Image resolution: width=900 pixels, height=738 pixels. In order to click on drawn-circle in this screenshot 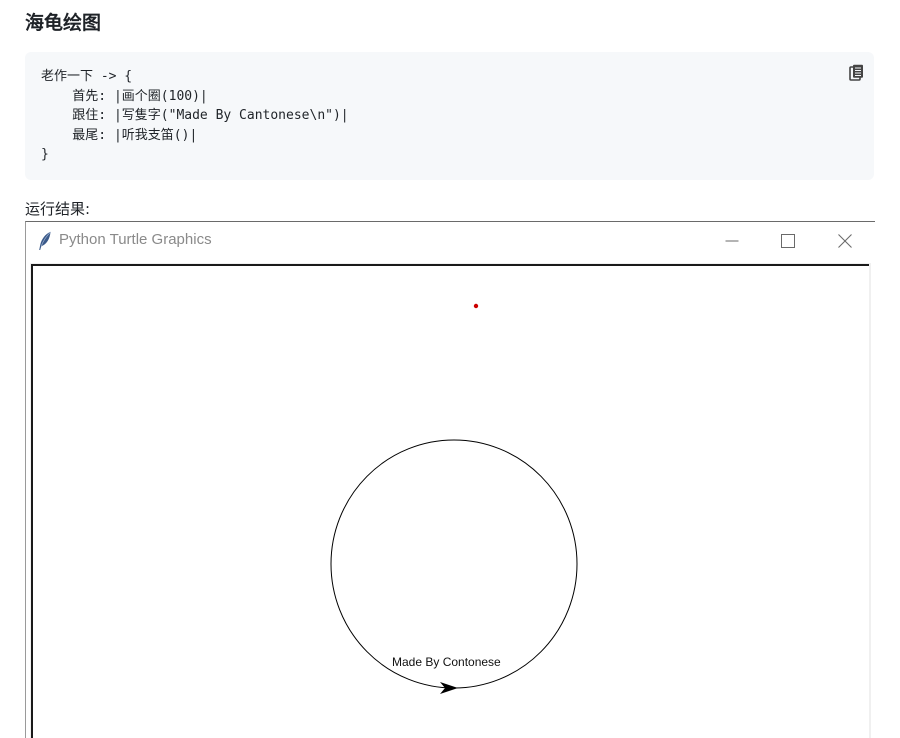, I will do `click(454, 564)`.